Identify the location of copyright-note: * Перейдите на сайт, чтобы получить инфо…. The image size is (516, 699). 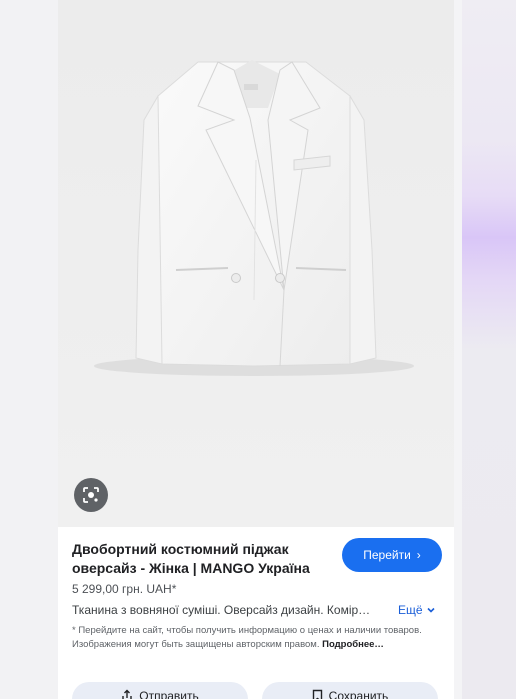
(257, 638).